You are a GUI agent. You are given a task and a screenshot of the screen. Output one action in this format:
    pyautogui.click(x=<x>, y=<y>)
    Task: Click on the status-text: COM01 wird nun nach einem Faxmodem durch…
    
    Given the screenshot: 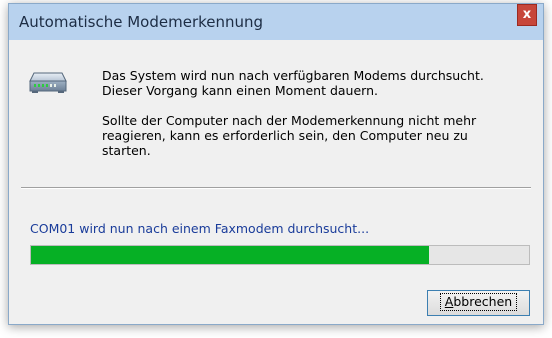 What is the action you would take?
    pyautogui.click(x=200, y=228)
    